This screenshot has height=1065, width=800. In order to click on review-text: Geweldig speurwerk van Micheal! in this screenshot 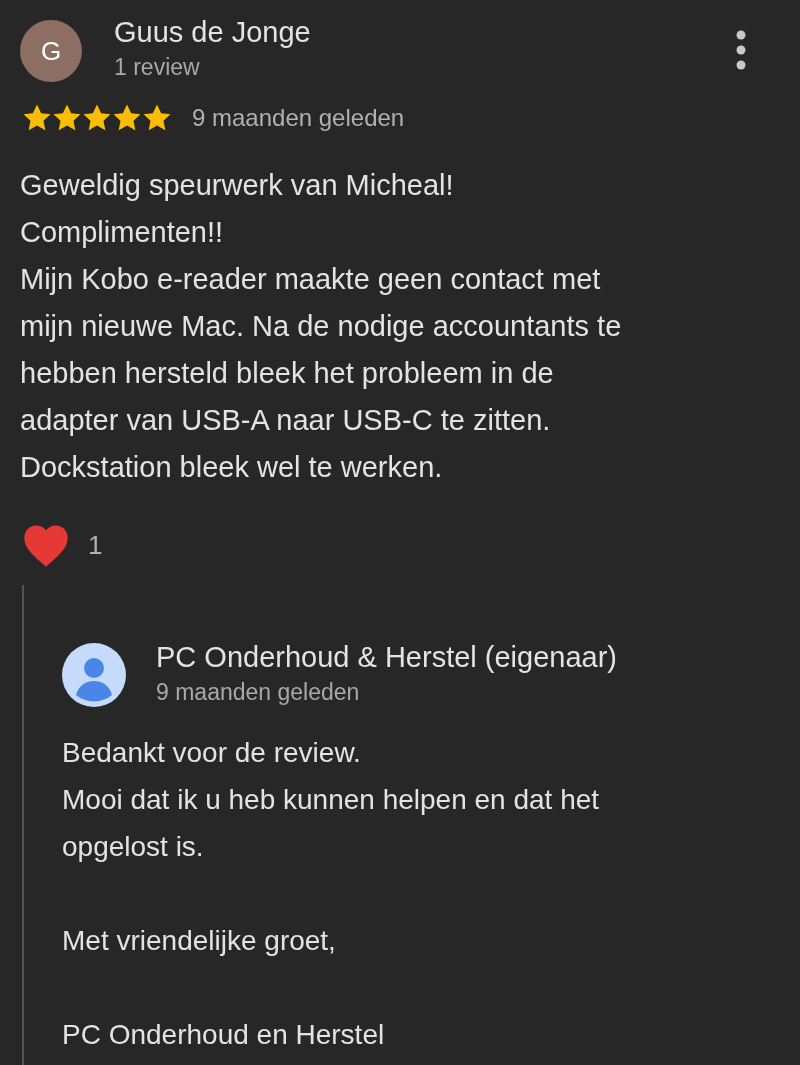, I will do `click(237, 185)`.